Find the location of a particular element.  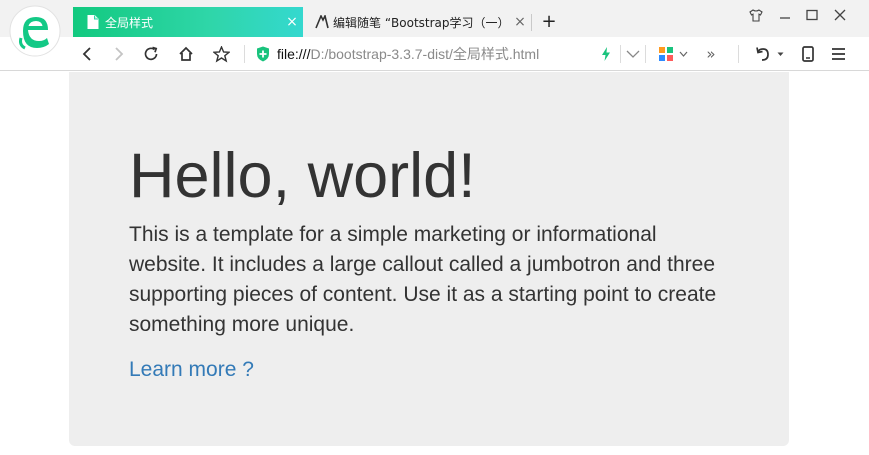

undo-icon is located at coordinates (763, 54).